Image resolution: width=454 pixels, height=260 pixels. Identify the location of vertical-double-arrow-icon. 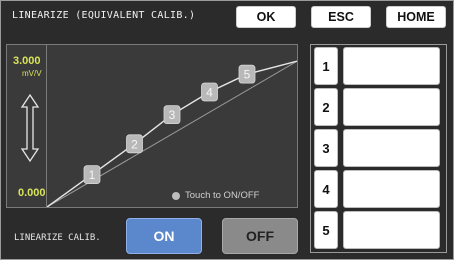
(30, 128).